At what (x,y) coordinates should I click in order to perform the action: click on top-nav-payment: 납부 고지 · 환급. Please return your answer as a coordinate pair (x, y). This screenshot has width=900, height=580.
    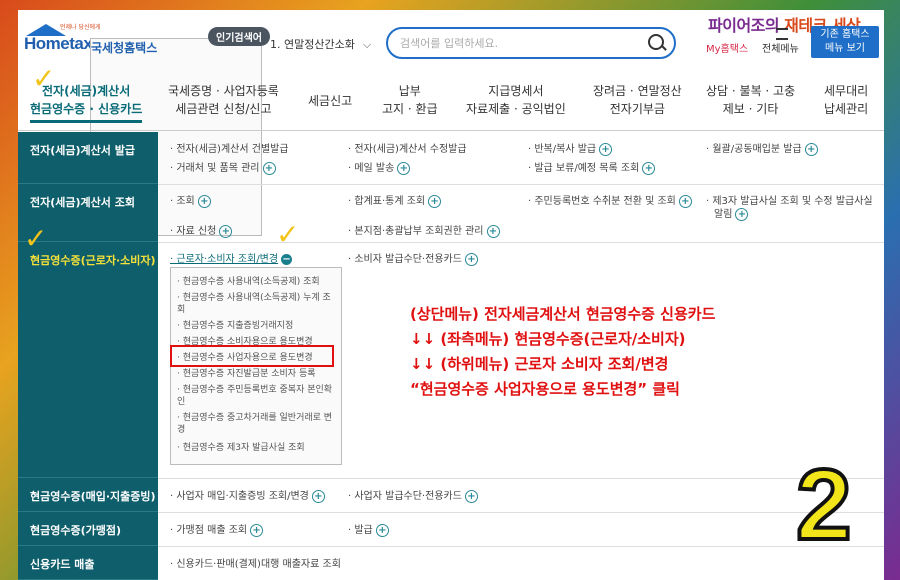
    Looking at the image, I should click on (410, 100).